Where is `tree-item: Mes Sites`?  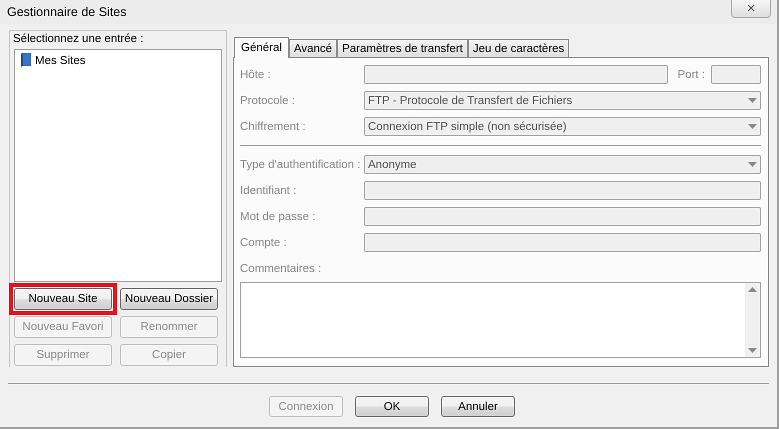
tree-item: Mes Sites is located at coordinates (53, 60).